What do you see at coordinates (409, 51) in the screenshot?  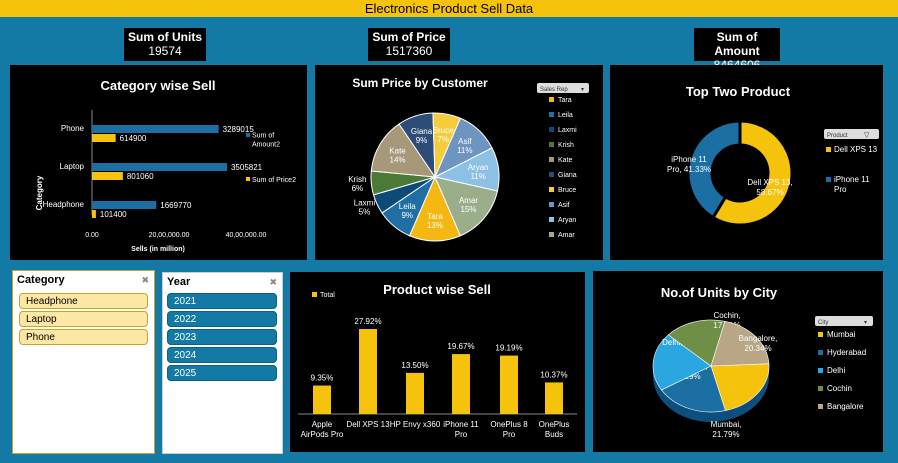 I see `kpi-value: 1517360` at bounding box center [409, 51].